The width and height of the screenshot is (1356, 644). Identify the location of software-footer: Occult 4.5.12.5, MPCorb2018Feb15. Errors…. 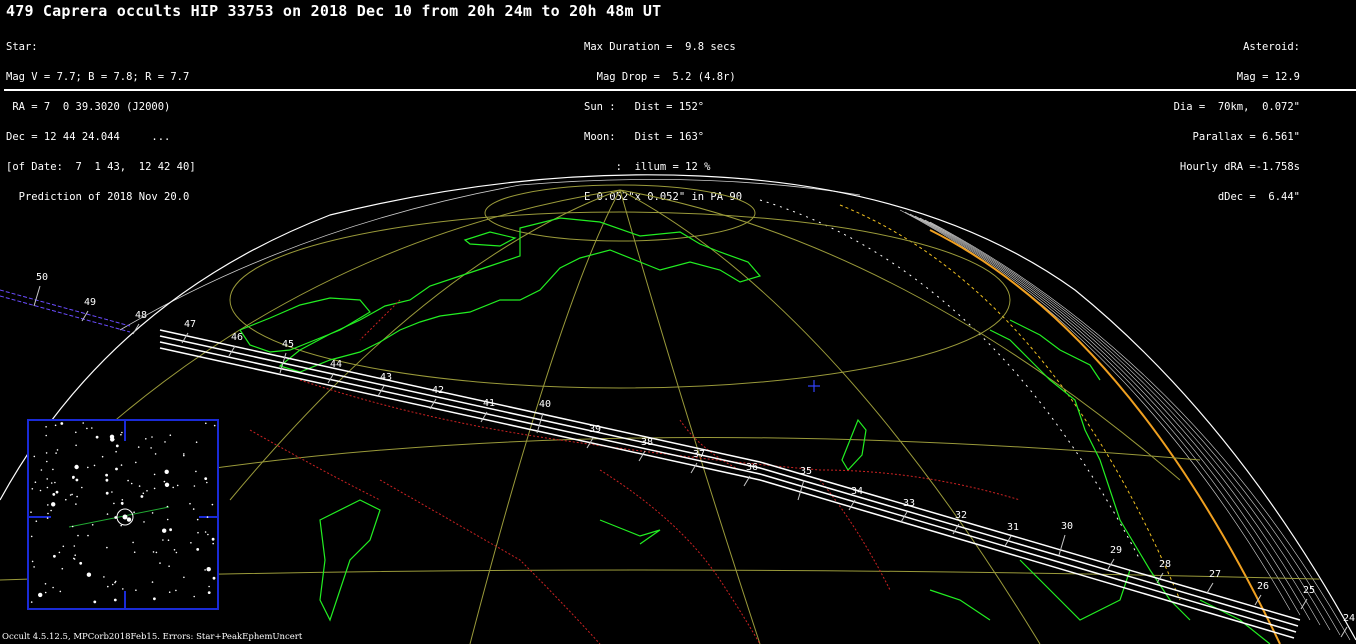
(152, 637).